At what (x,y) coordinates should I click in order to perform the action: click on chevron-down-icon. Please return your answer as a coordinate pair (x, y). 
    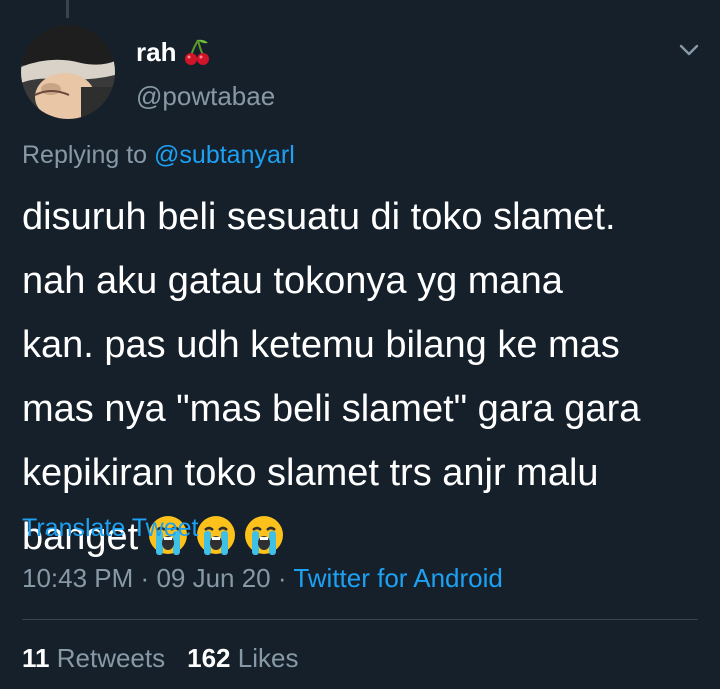
    Looking at the image, I should click on (689, 50).